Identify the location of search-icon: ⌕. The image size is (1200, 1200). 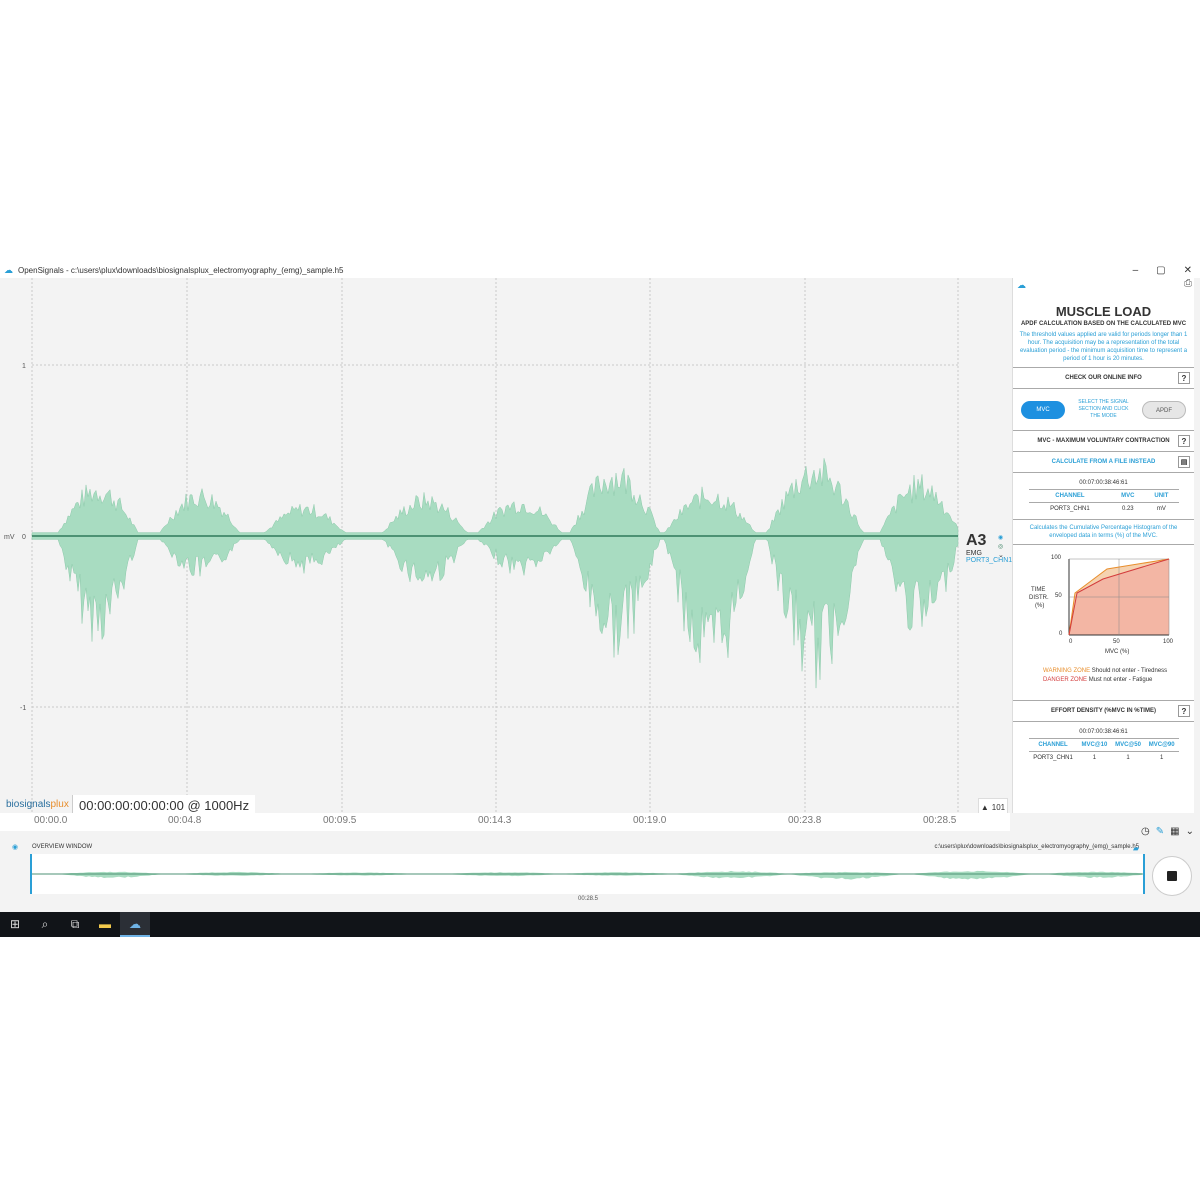
(45, 924).